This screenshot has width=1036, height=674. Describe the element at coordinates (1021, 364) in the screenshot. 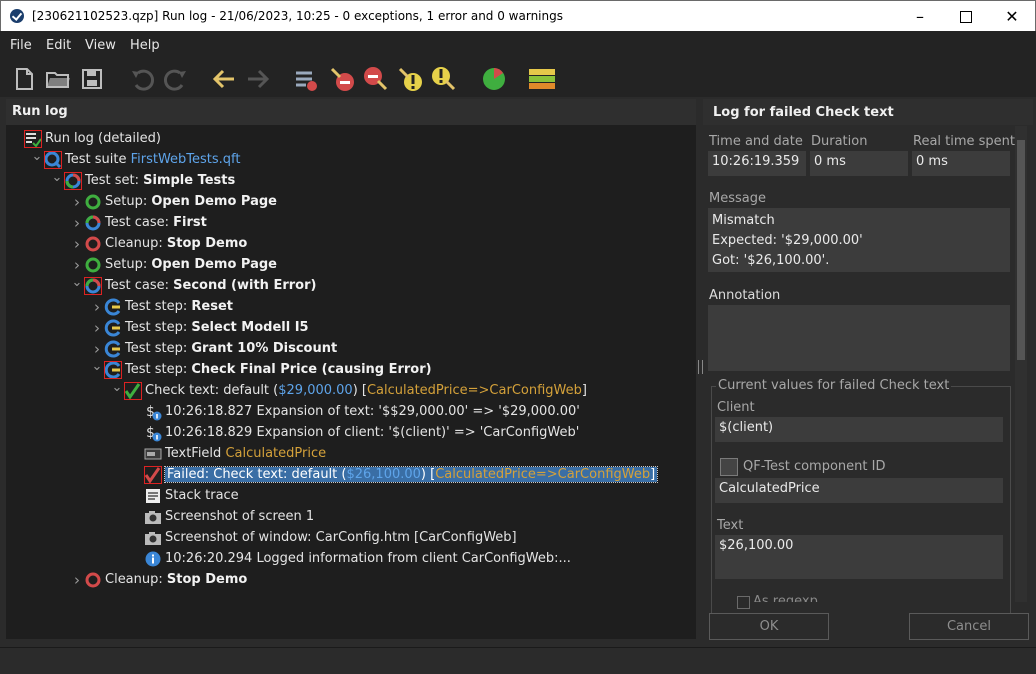

I see `detail-scrollbar` at that location.